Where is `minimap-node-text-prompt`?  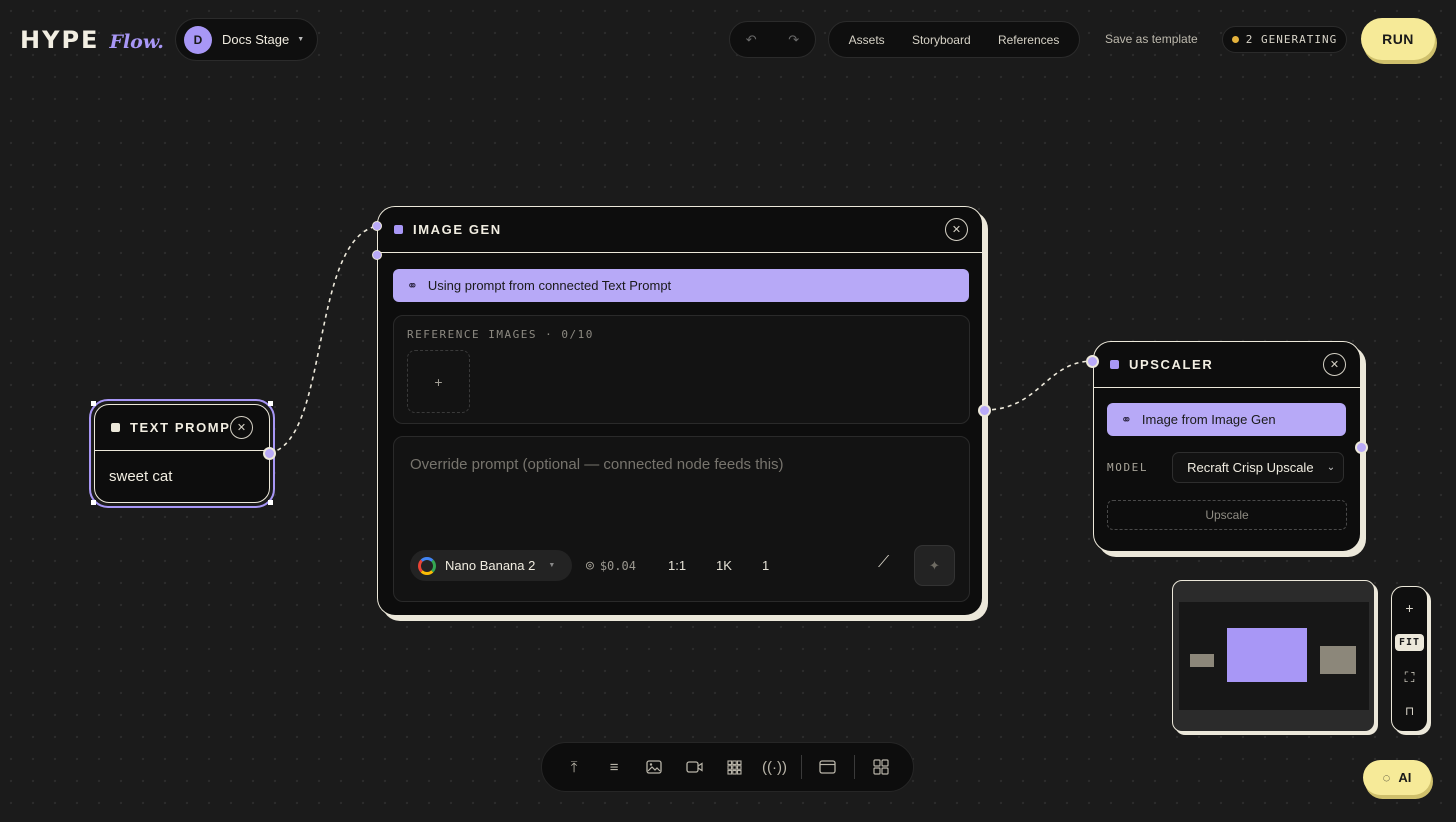
minimap-node-text-prompt is located at coordinates (1202, 660).